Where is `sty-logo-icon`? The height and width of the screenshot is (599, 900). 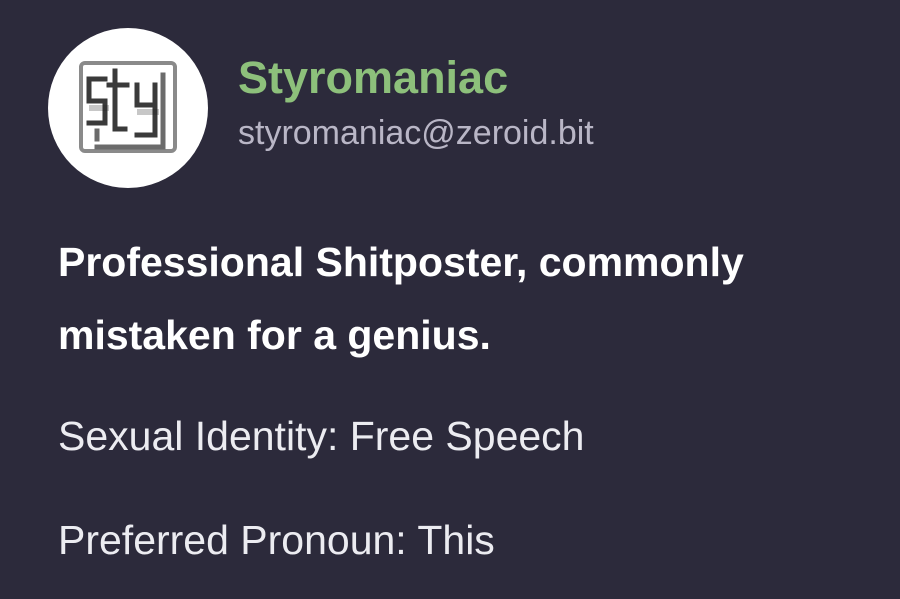 sty-logo-icon is located at coordinates (128, 108).